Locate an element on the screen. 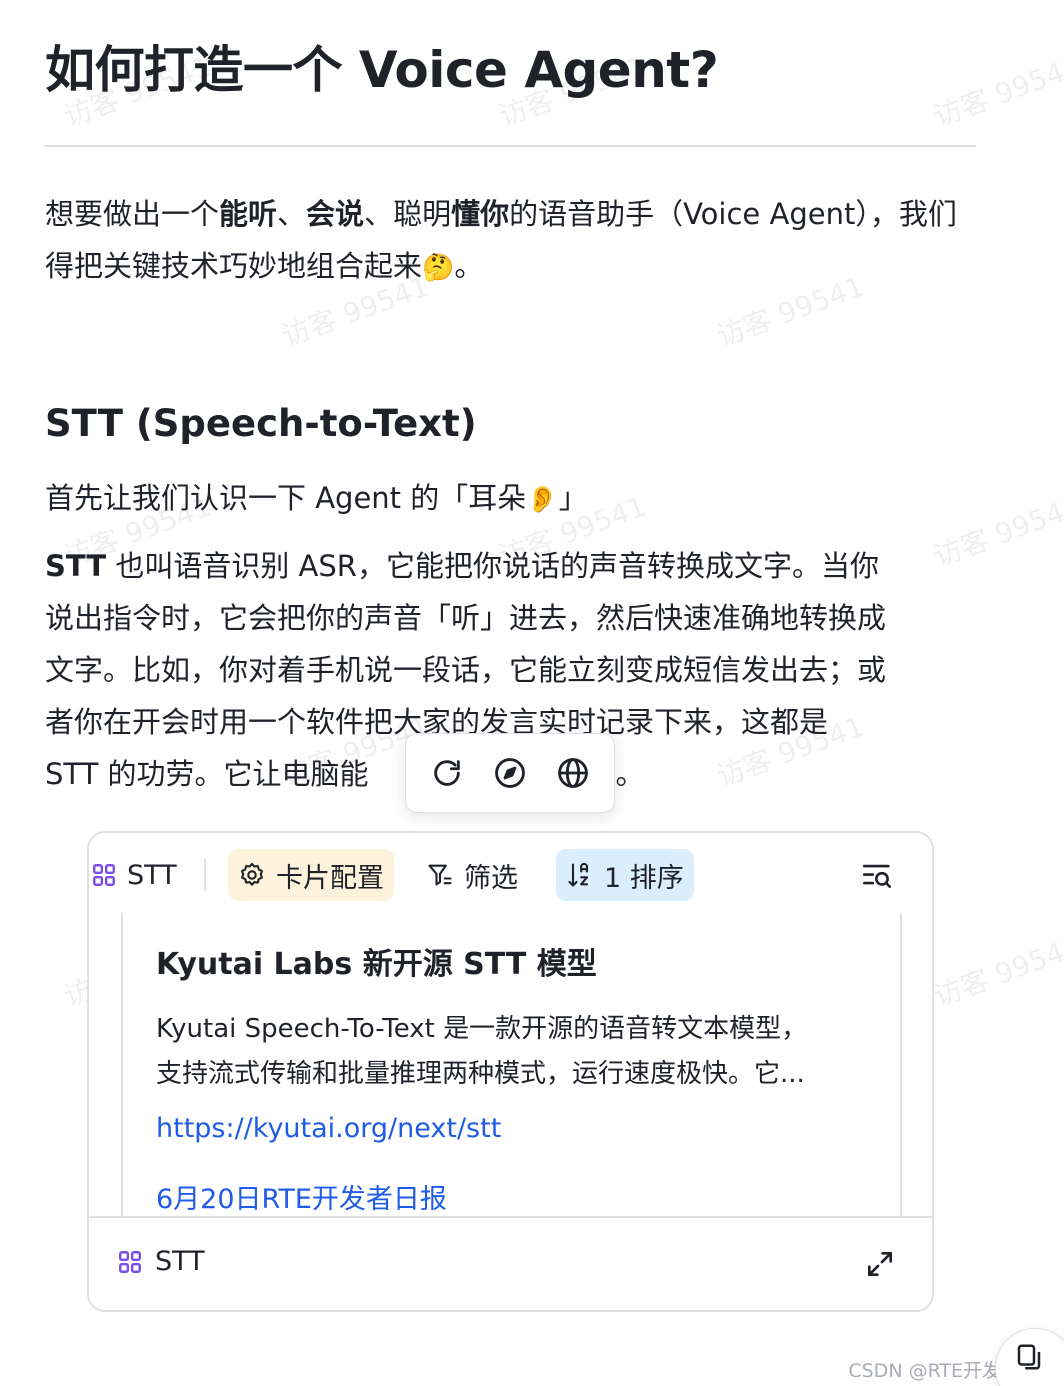  sort-label: 1 排序 is located at coordinates (644, 878).